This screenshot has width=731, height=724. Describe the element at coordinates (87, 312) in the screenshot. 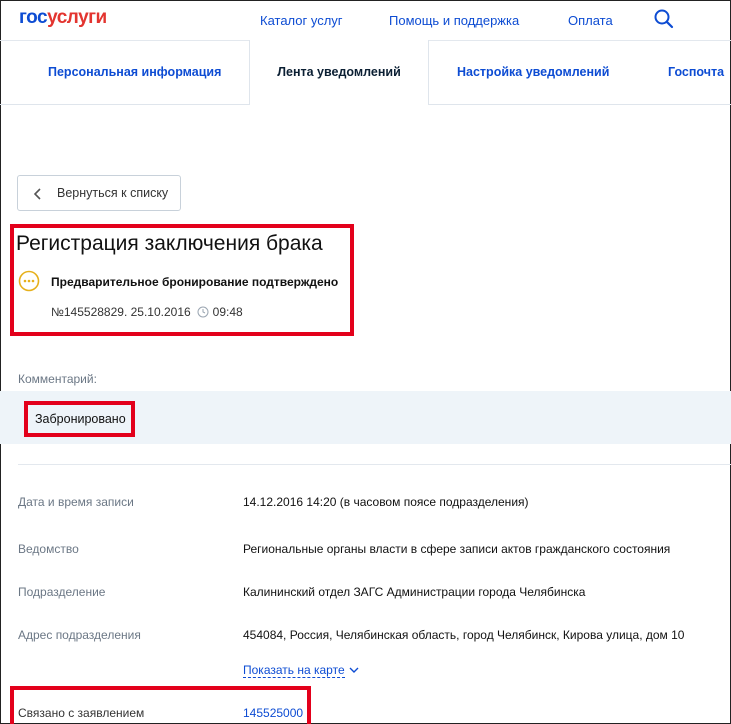

I see `application-number: №145528829` at that location.